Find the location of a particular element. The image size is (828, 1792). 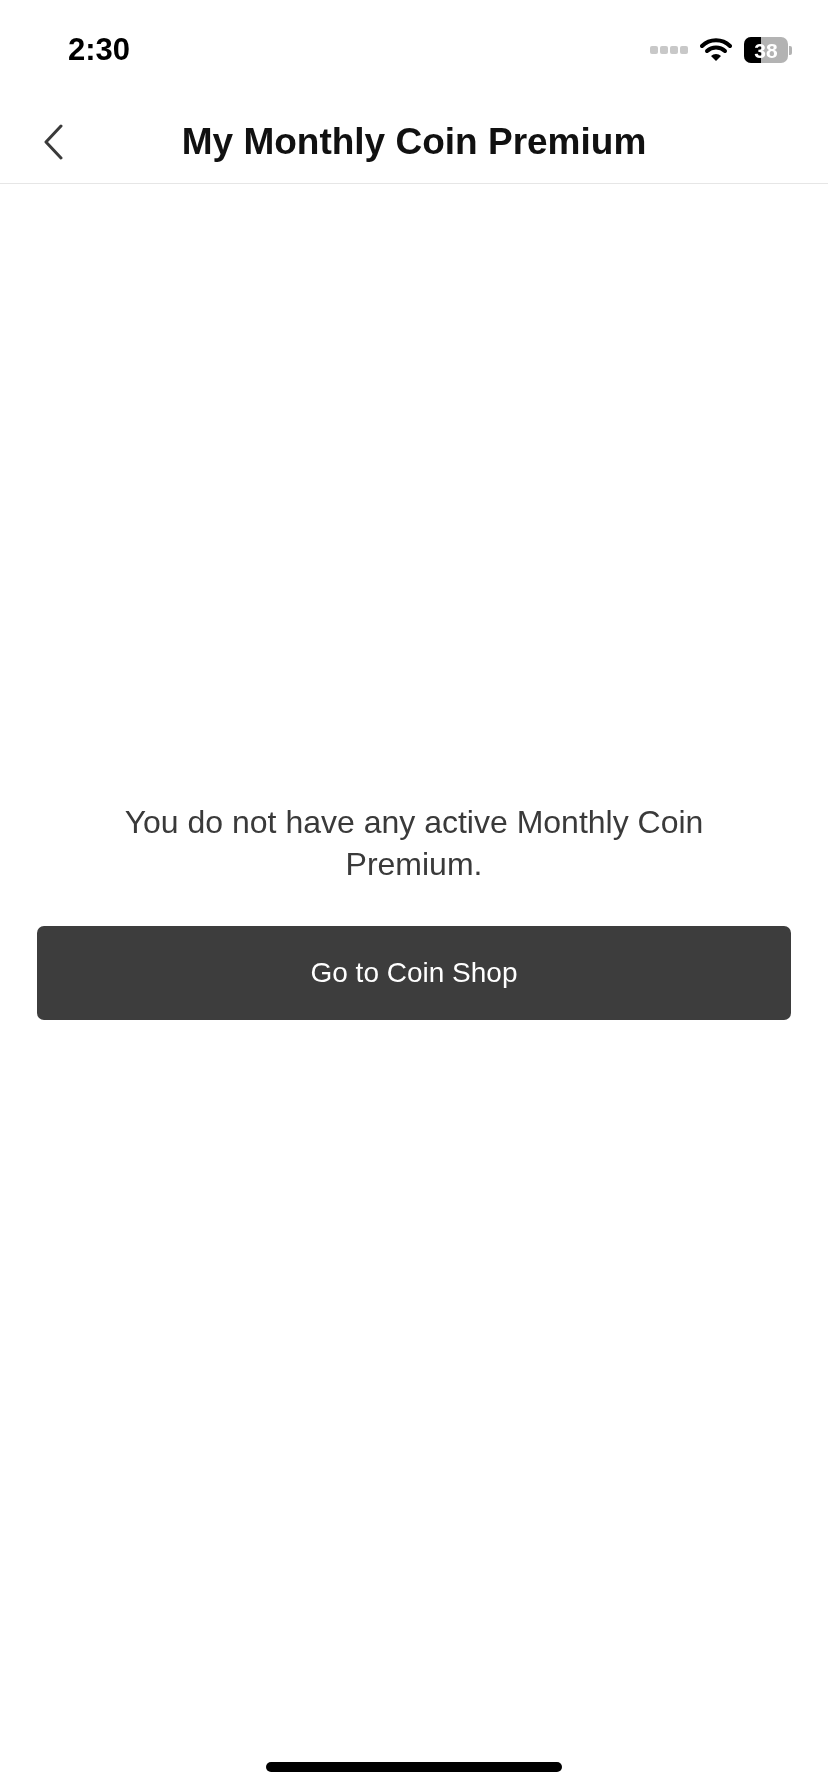

status-time: 2:30 is located at coordinates (99, 49).